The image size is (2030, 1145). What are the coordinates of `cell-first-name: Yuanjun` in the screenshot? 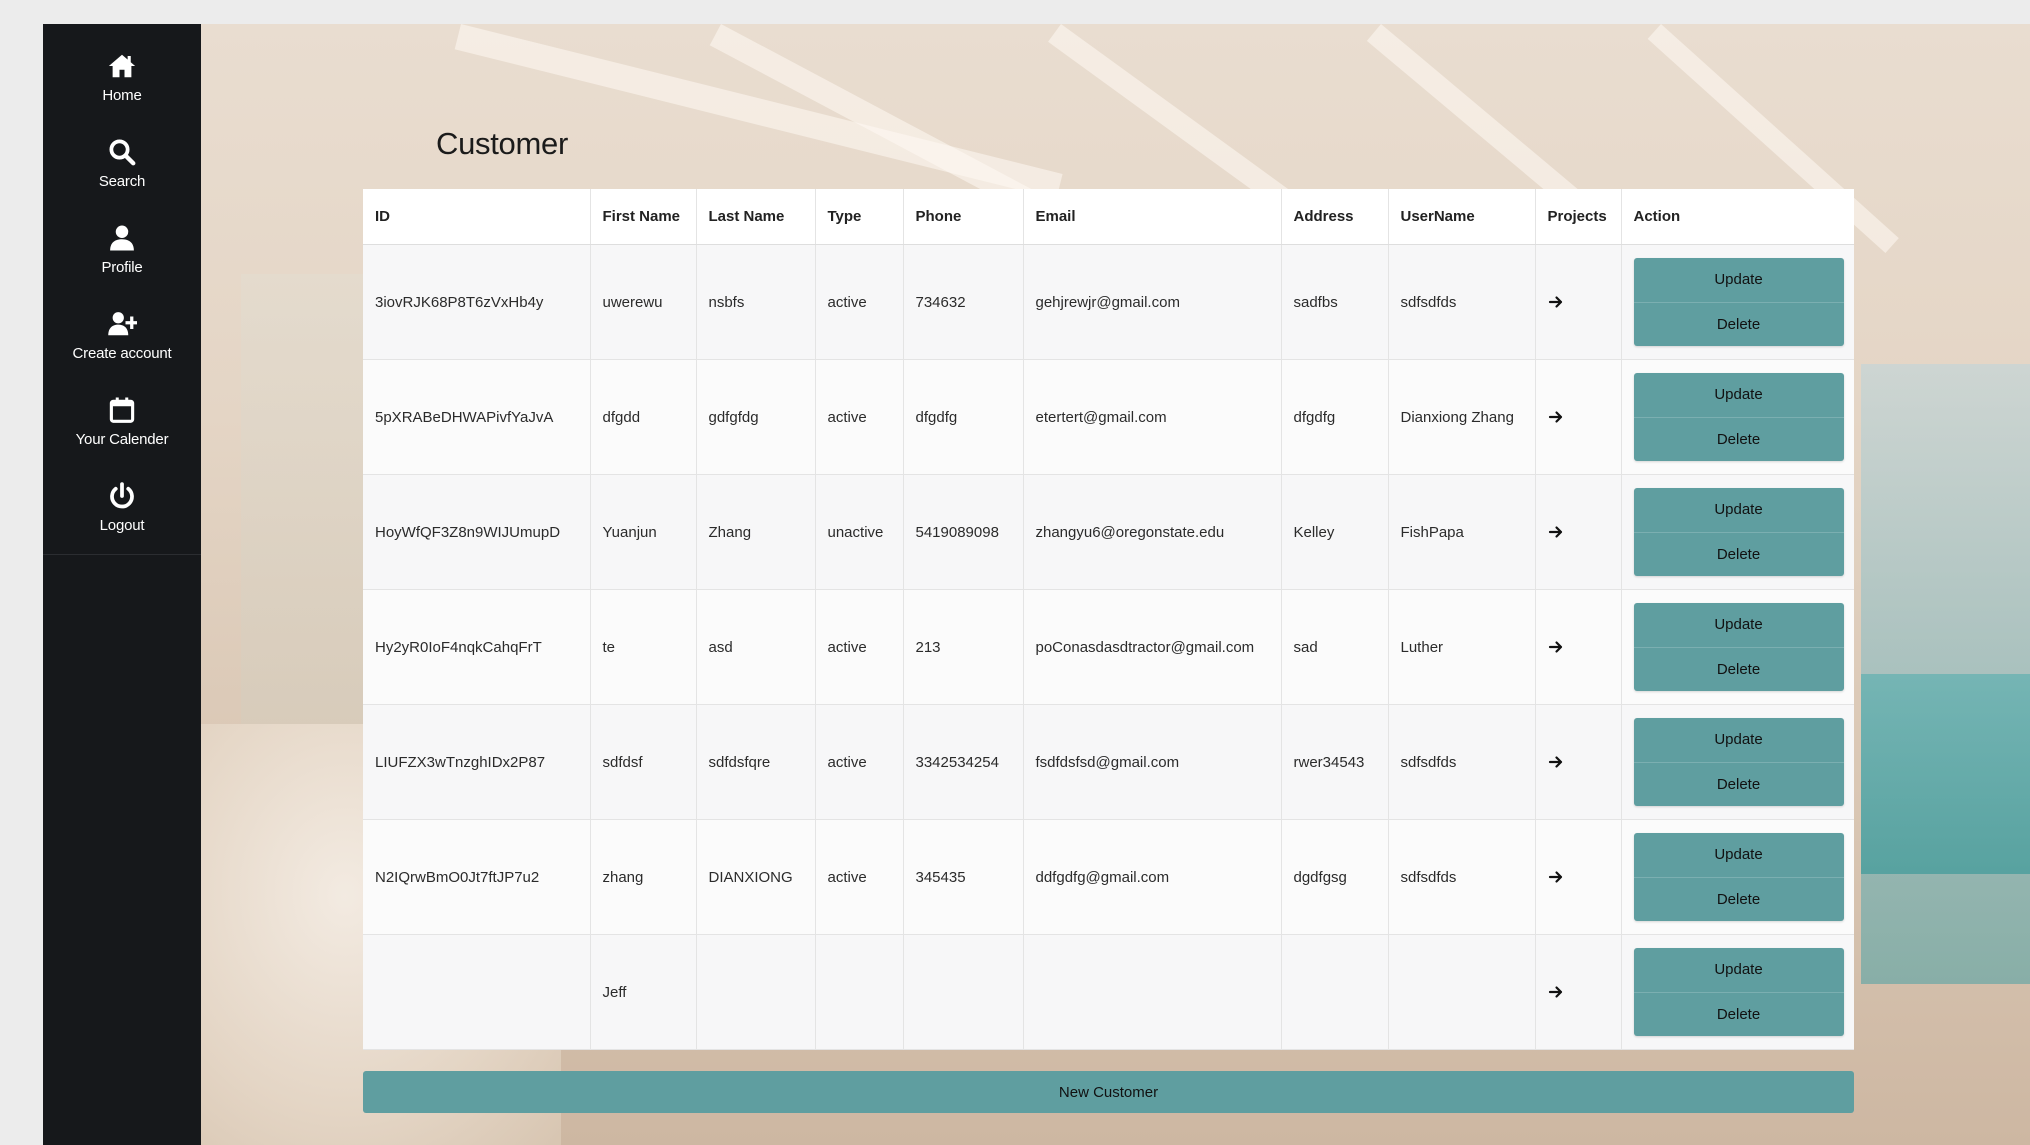 It's located at (643, 532).